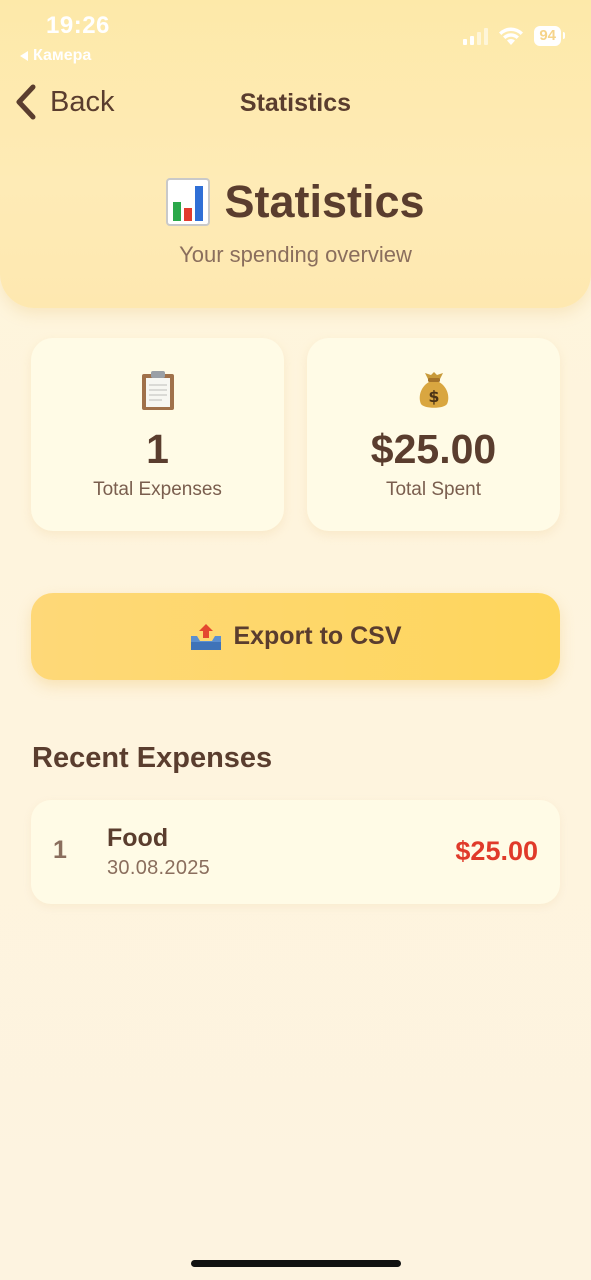 The width and height of the screenshot is (591, 1280). I want to click on money-bag-icon: $, so click(433, 390).